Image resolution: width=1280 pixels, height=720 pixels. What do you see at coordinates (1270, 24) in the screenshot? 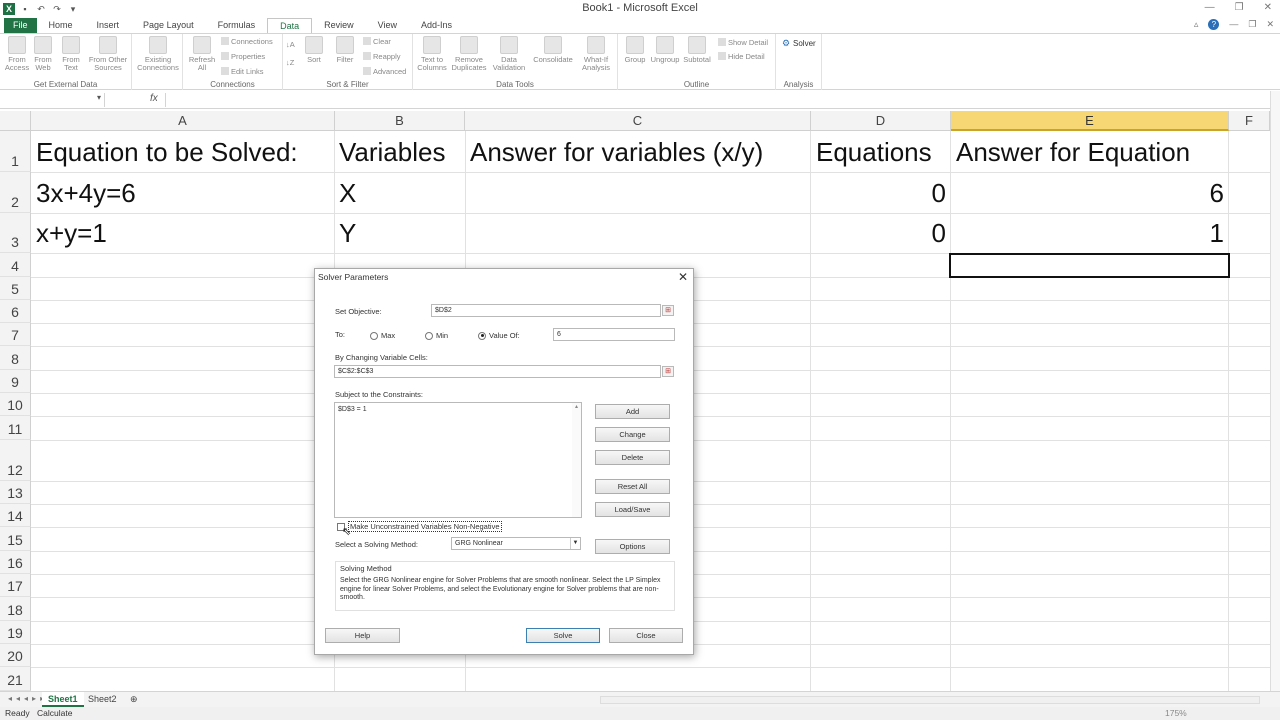
I see `workbook-close-icon: ✕` at bounding box center [1270, 24].